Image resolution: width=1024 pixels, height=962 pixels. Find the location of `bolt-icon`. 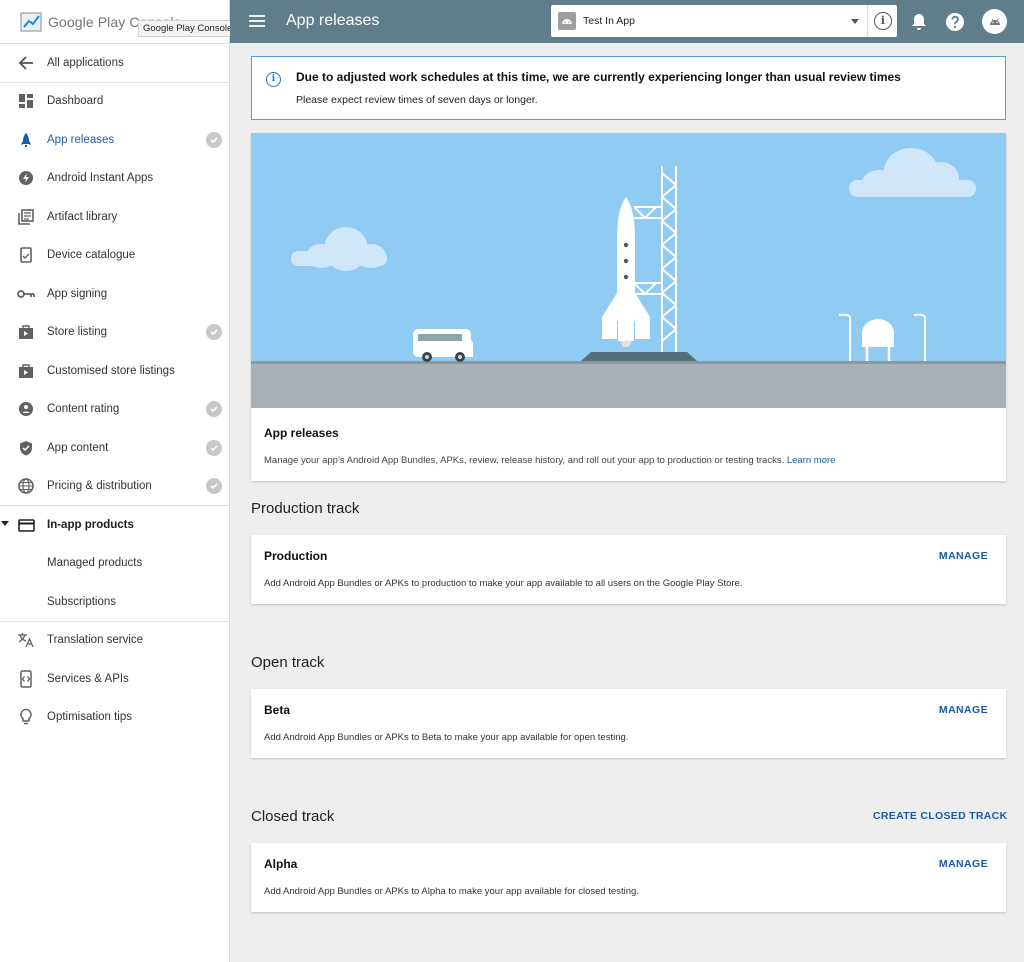

bolt-icon is located at coordinates (26, 178).